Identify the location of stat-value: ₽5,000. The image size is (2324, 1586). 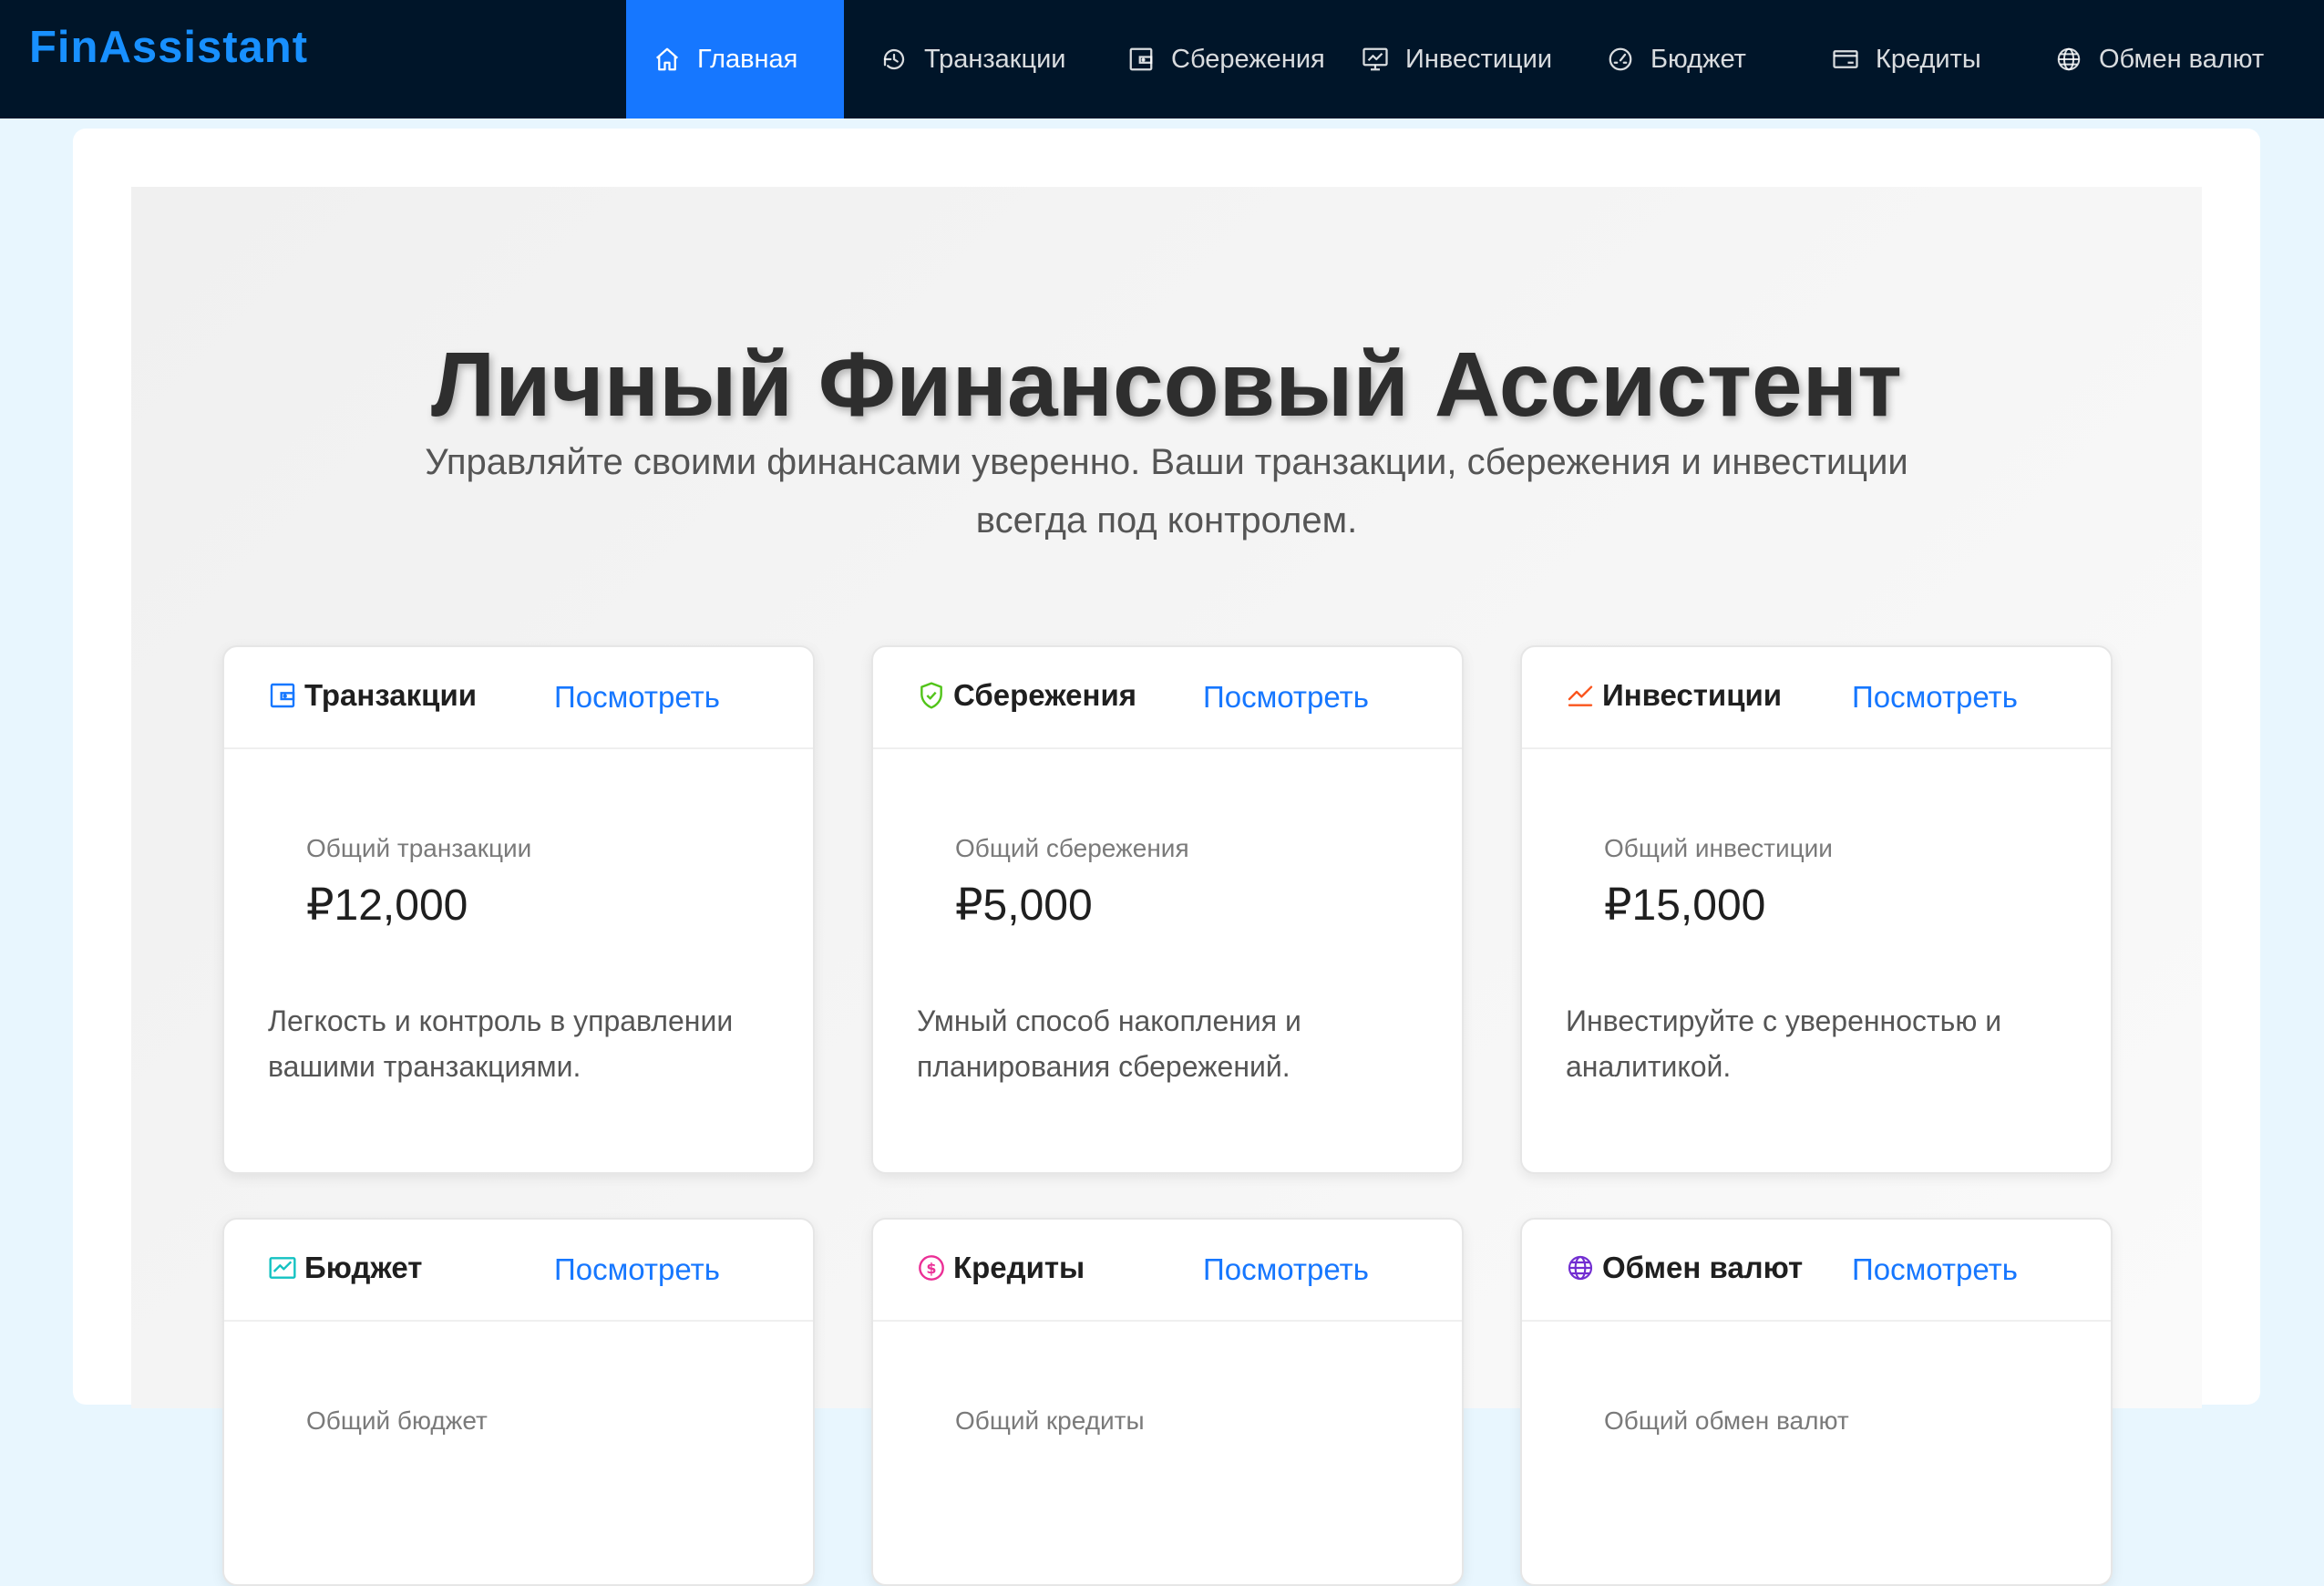
(1024, 906).